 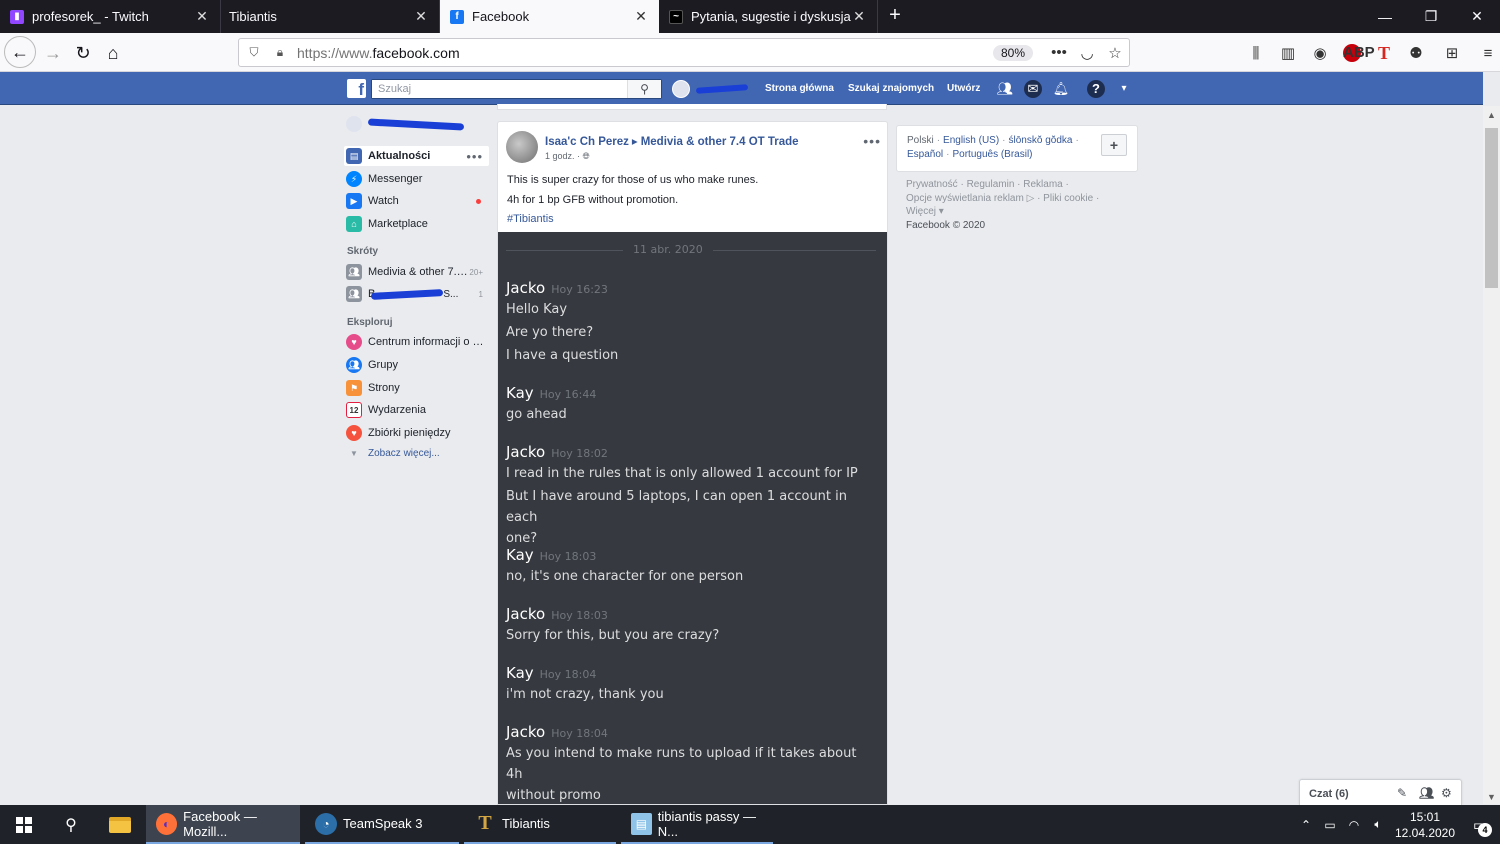 I want to click on account-icon: ◉, so click(x=1320, y=53).